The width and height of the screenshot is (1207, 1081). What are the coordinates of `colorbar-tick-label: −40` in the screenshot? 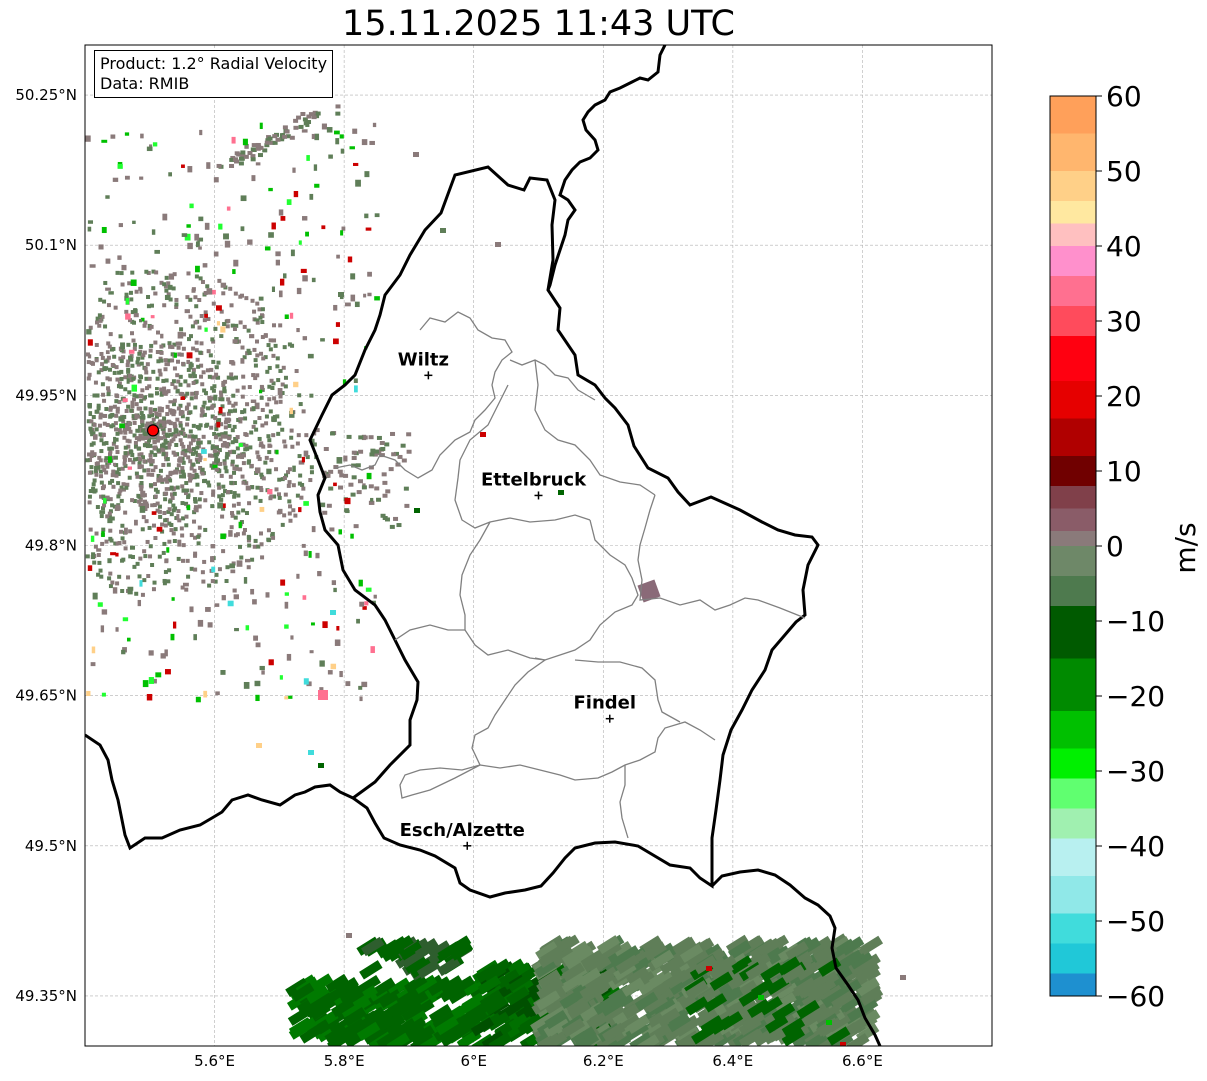 It's located at (1135, 846).